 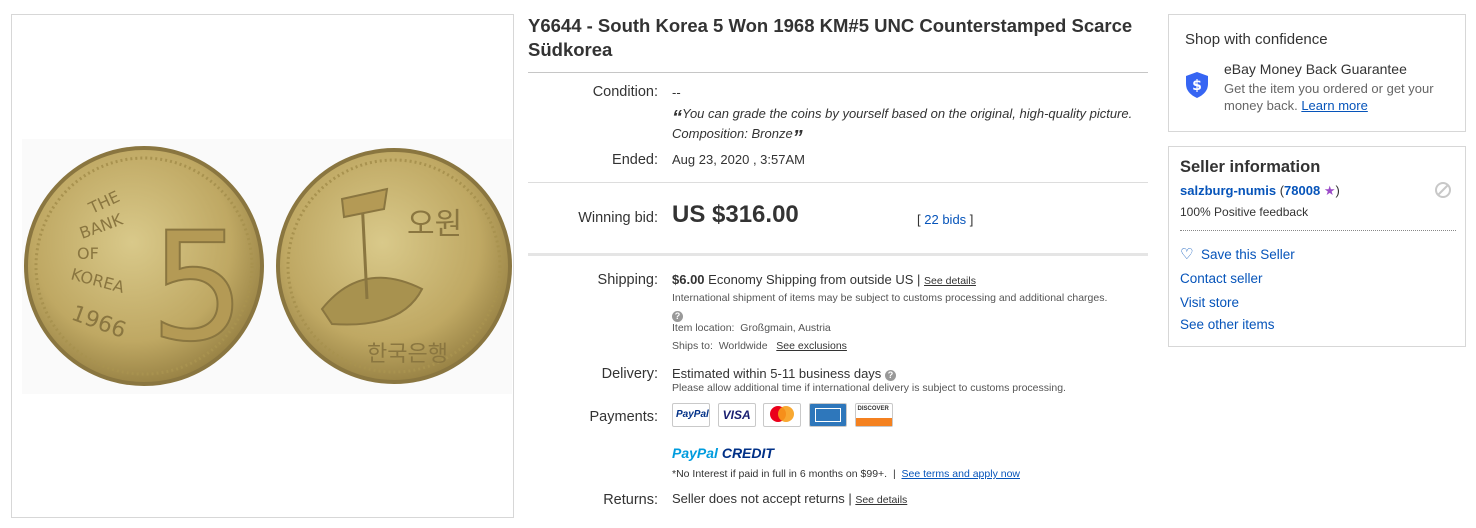 I want to click on guarantee-title: eBay Money Back Guarantee, so click(x=1315, y=69).